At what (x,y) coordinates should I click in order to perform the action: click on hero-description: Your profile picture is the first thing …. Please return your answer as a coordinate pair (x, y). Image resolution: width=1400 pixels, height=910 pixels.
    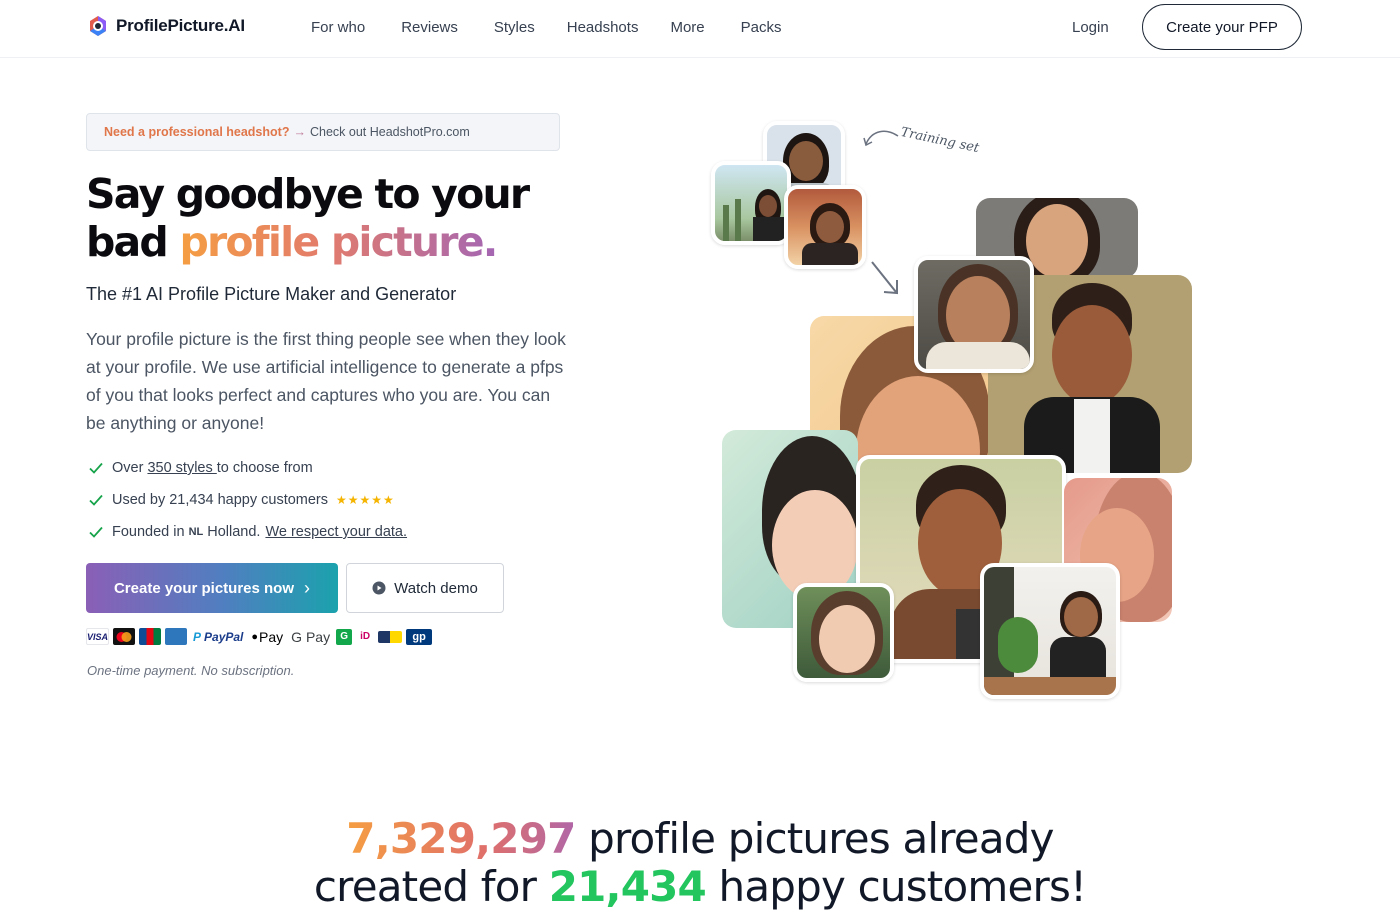
    Looking at the image, I should click on (326, 381).